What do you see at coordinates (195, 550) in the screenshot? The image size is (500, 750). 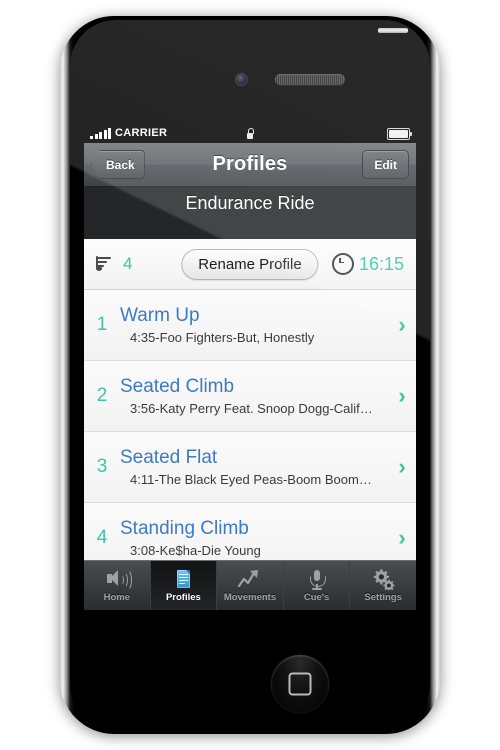 I see `row-subtitle: 3:08-Ke$ha-Die Young` at bounding box center [195, 550].